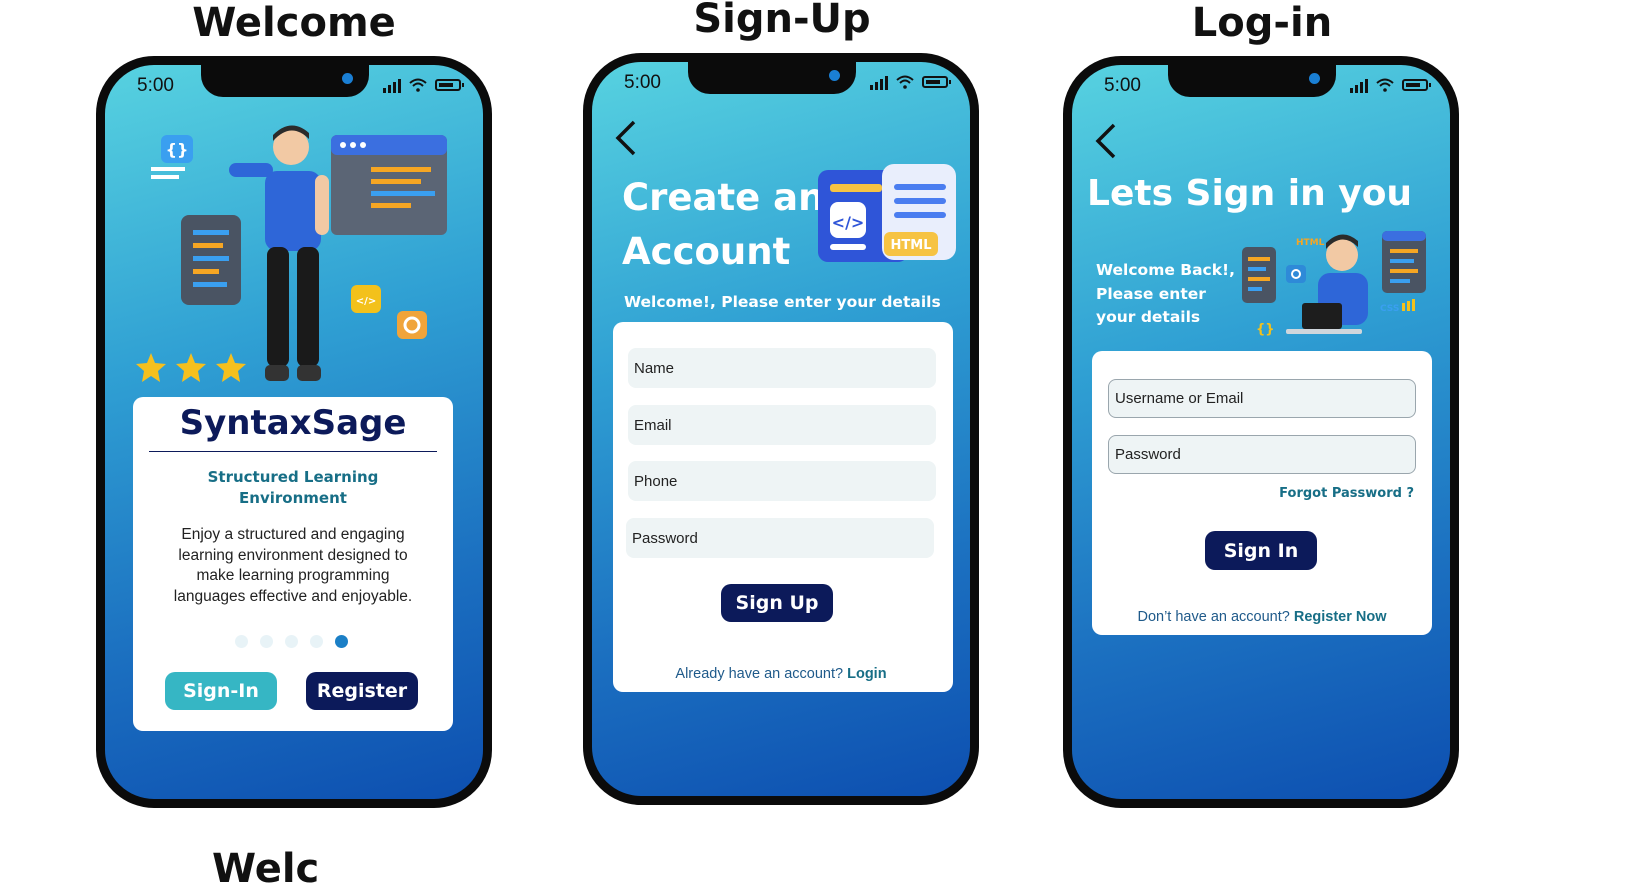 The image size is (1639, 892). Describe the element at coordinates (759, 674) in the screenshot. I see `signup-footer-text: Already have an account?` at that location.